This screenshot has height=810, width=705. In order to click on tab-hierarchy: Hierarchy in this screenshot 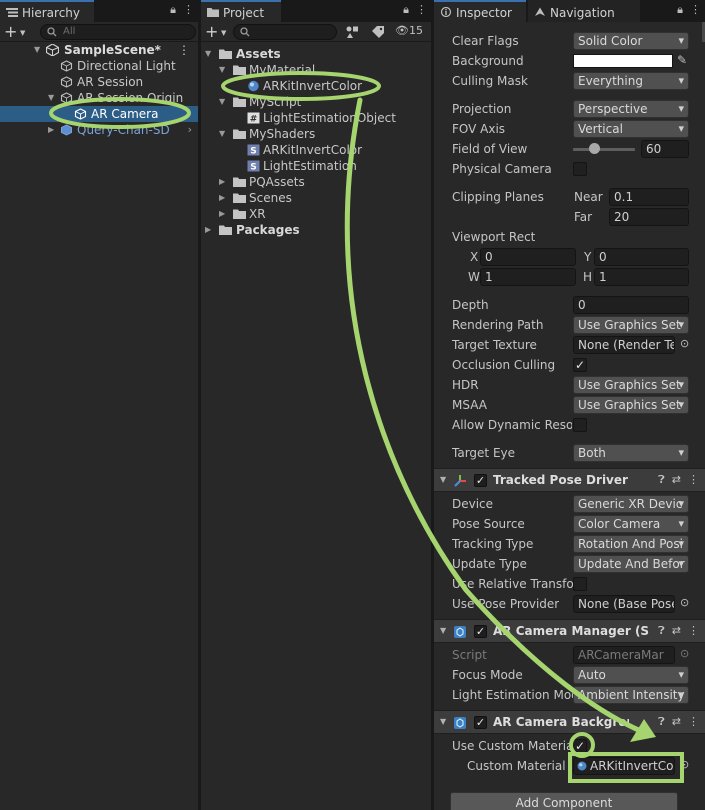, I will do `click(47, 11)`.